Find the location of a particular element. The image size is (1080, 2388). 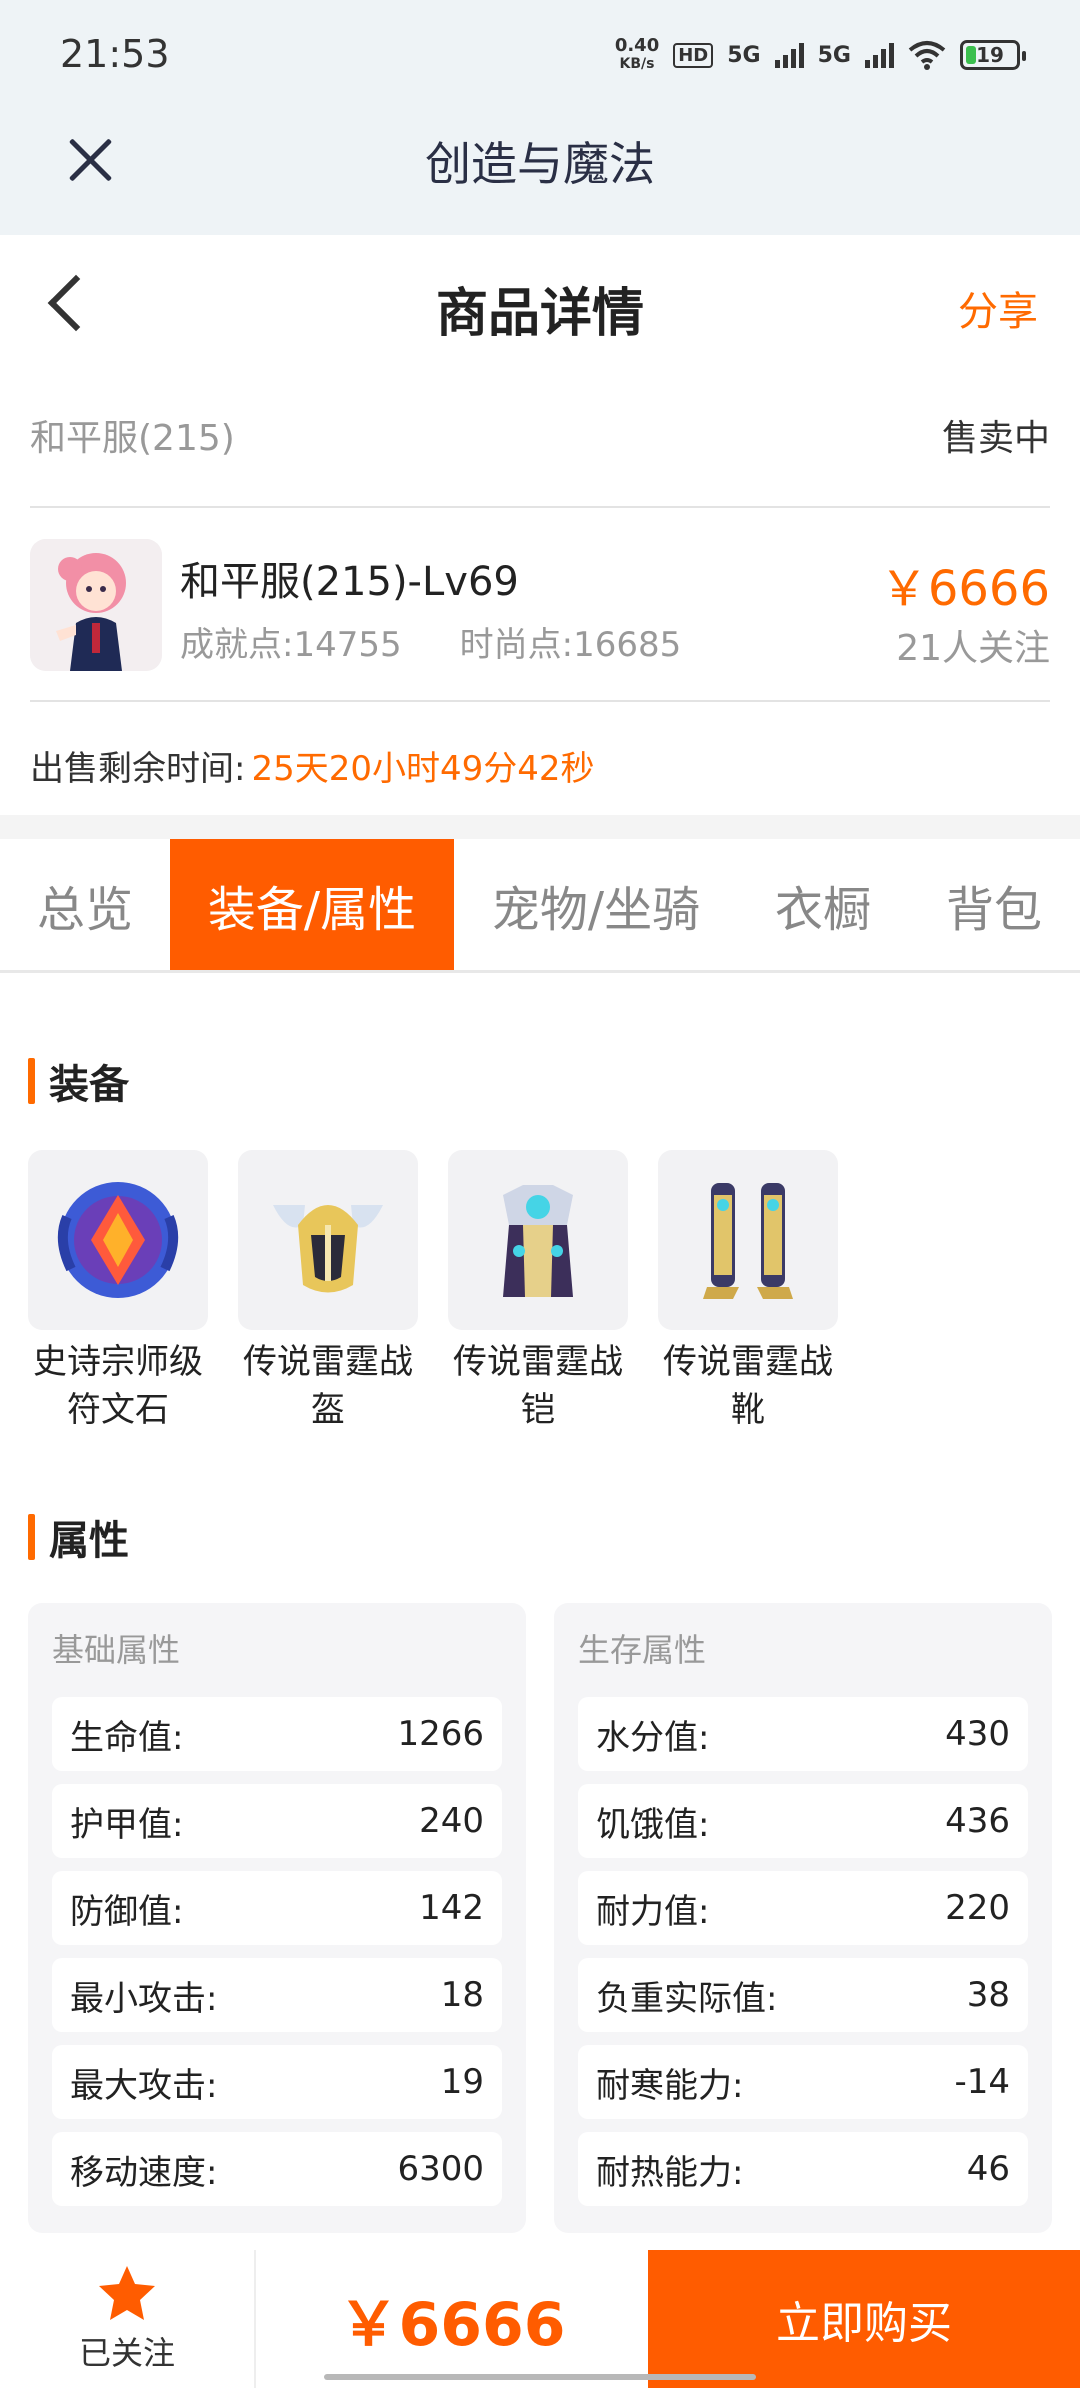

attribute-label: 耐寒能力: is located at coordinates (670, 2085).